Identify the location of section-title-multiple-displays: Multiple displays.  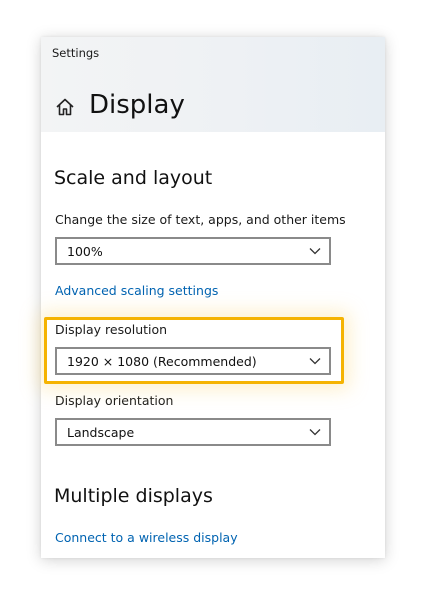
(133, 496).